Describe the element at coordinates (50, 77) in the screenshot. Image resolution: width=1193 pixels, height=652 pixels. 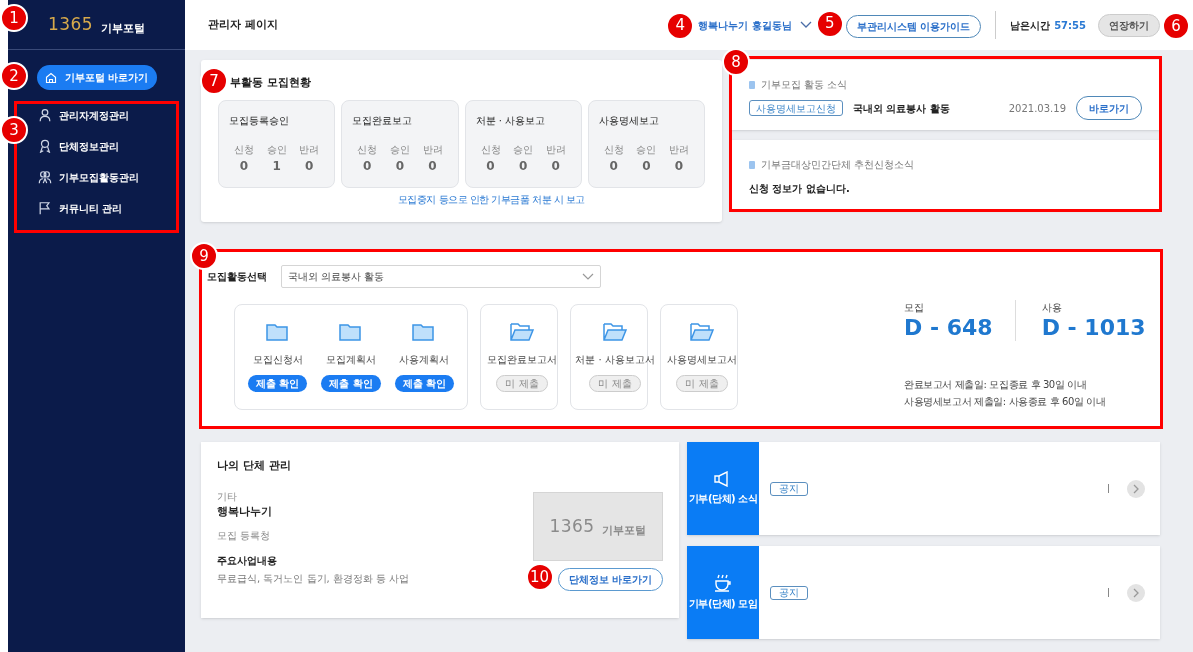
I see `home-icon` at that location.